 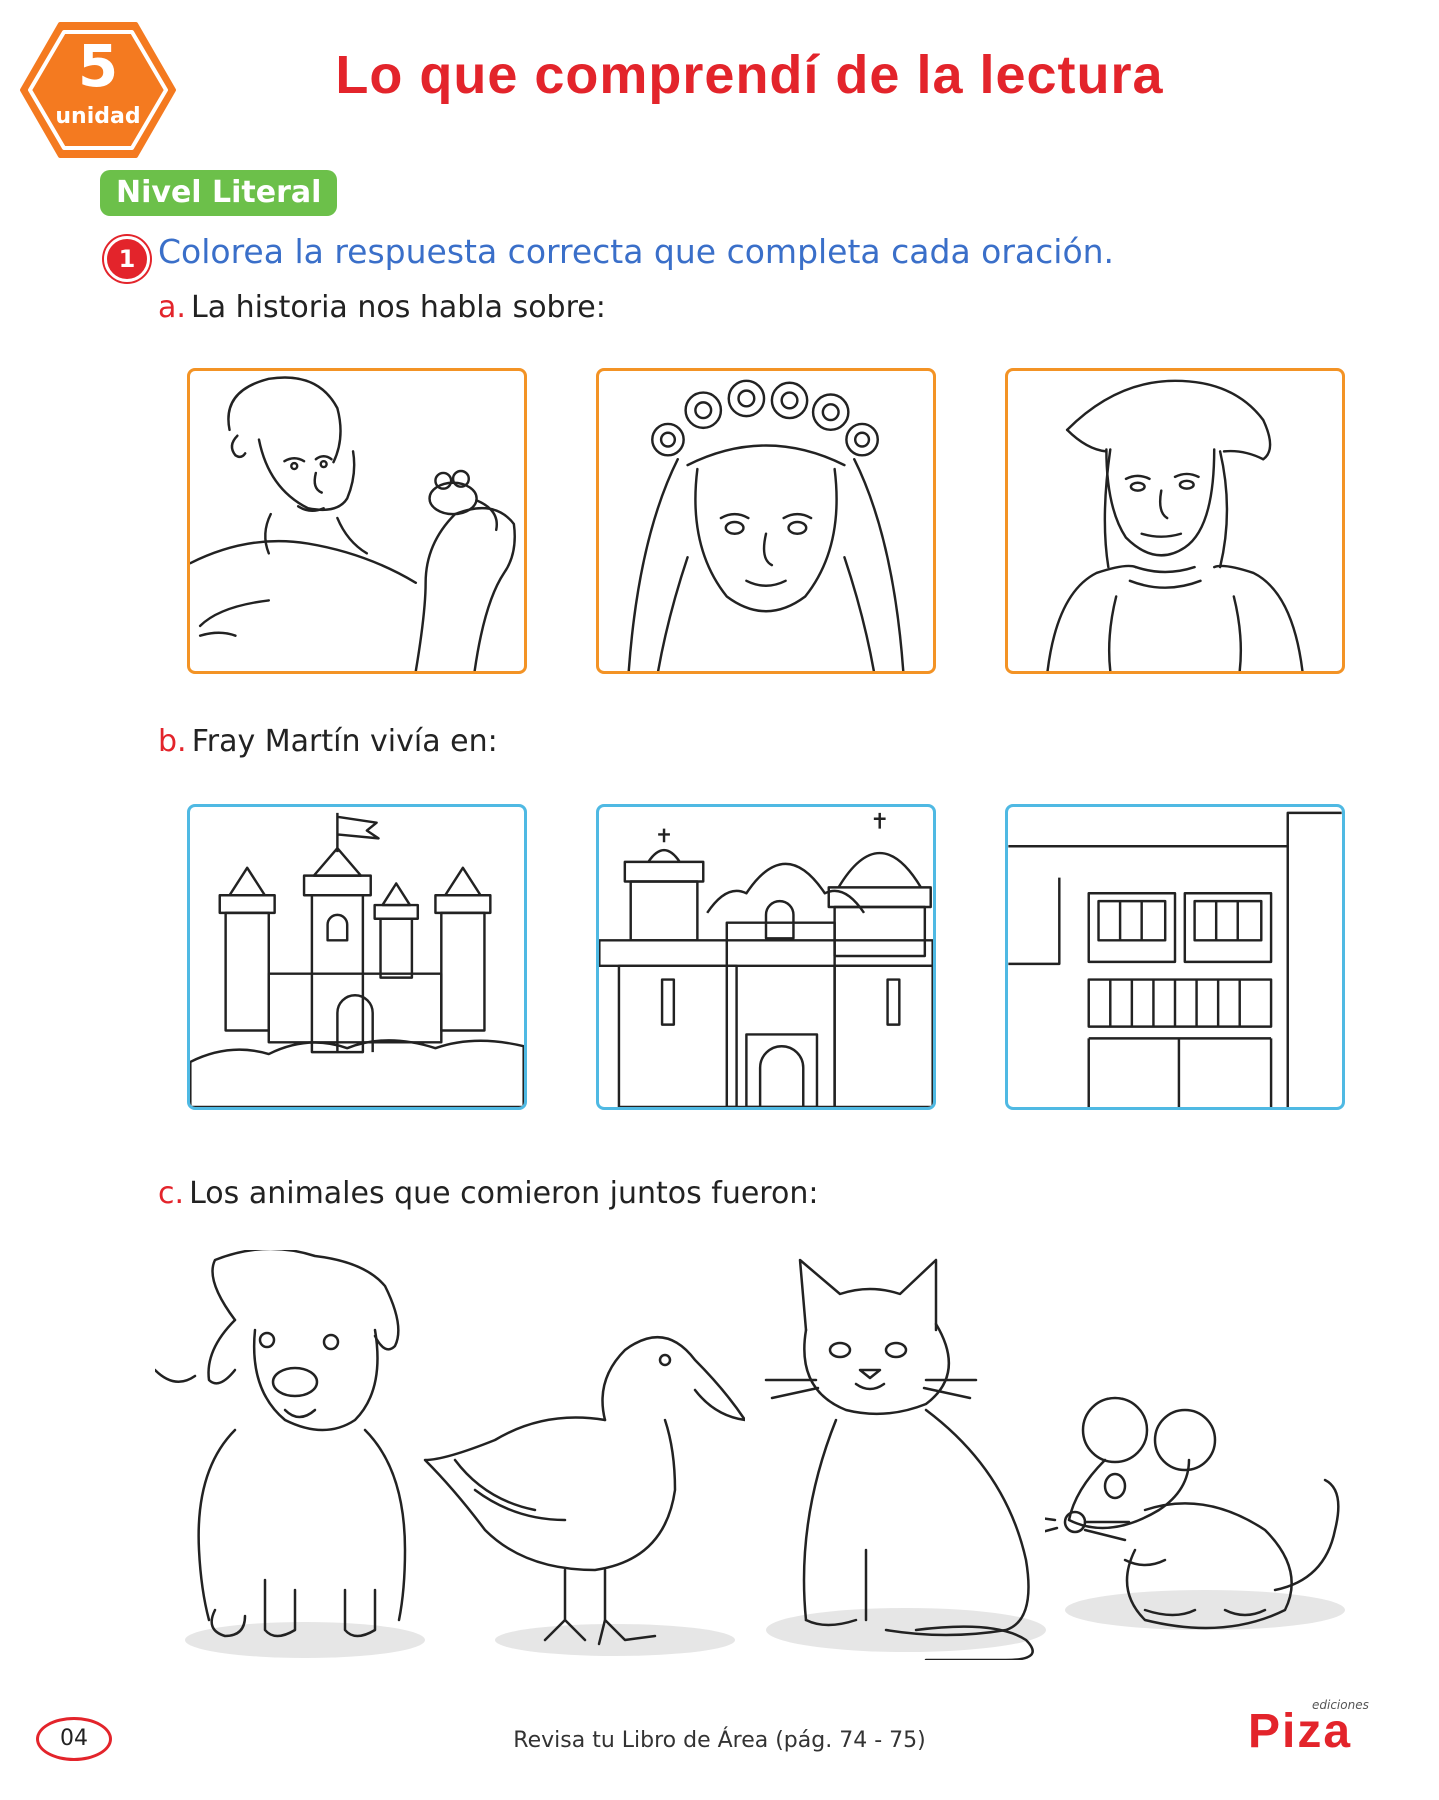 I want to click on item-letter: b., so click(x=172, y=741).